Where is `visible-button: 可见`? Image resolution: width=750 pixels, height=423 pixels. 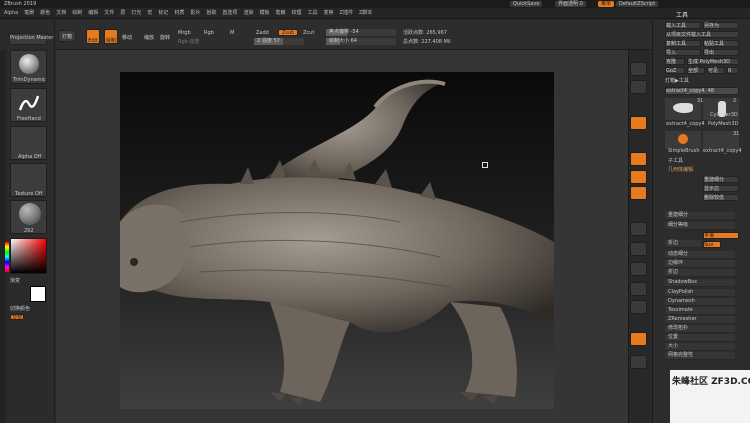 visible-button: 可见 is located at coordinates (716, 70).